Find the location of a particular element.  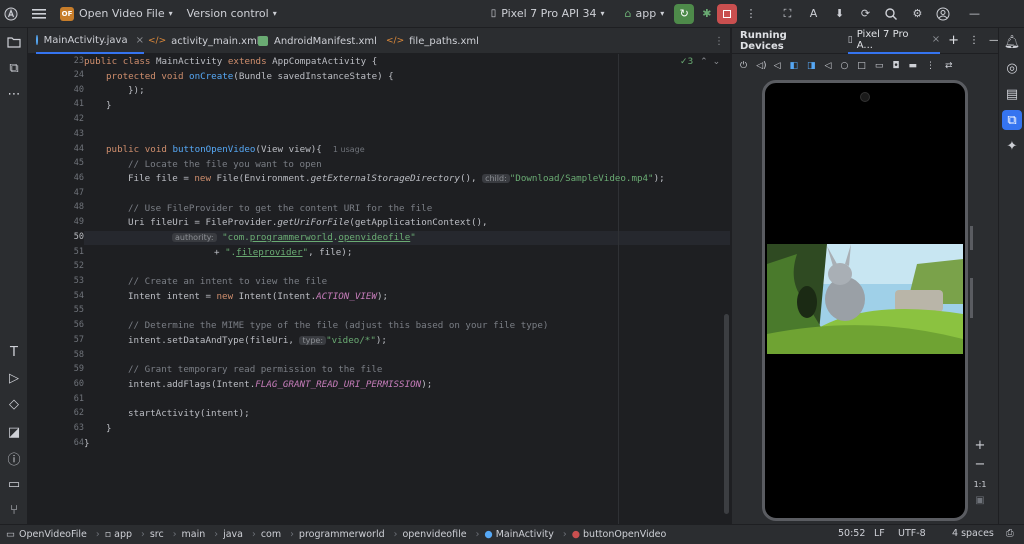

main-menu-icon is located at coordinates (39, 14).